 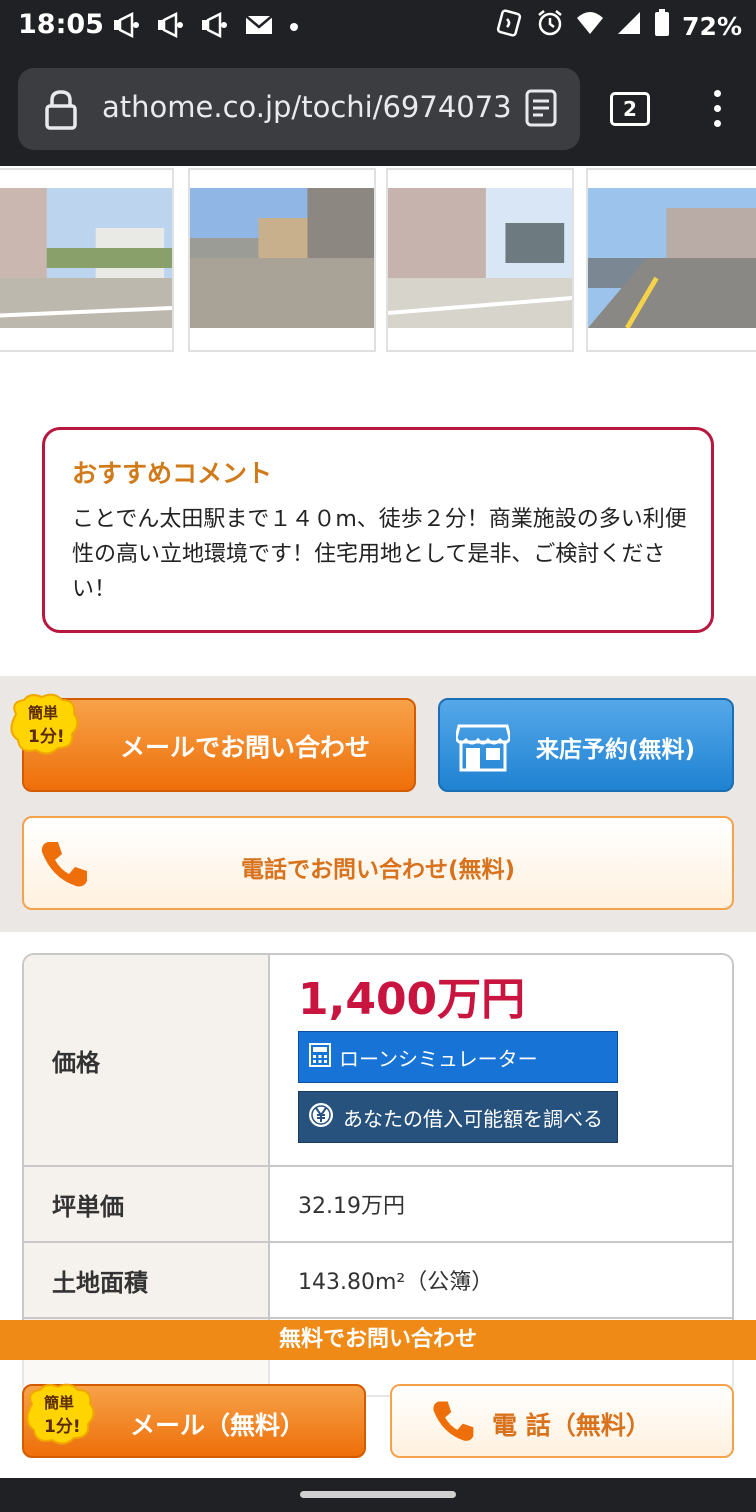 I want to click on sticky-mail-label: メール（無料）, so click(x=218, y=1425).